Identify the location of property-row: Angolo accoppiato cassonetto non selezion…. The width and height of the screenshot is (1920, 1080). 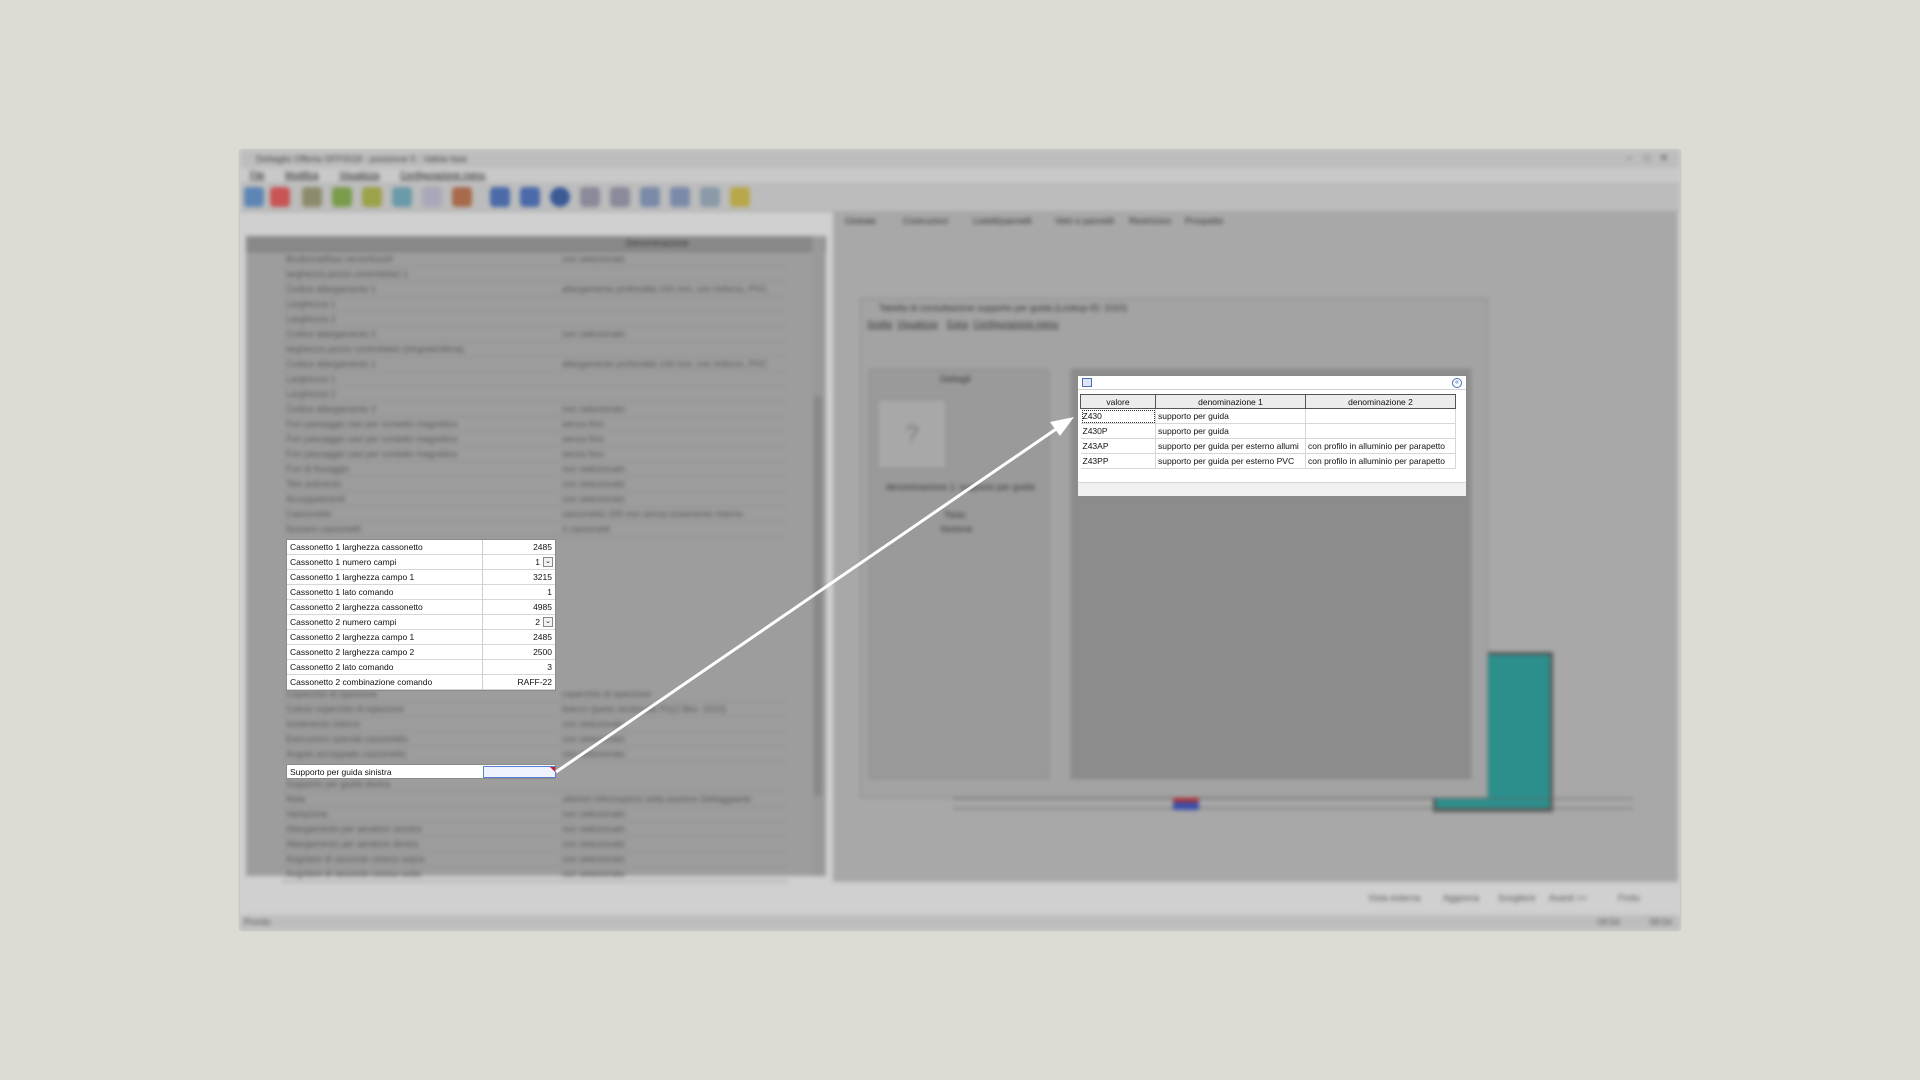
(535, 754).